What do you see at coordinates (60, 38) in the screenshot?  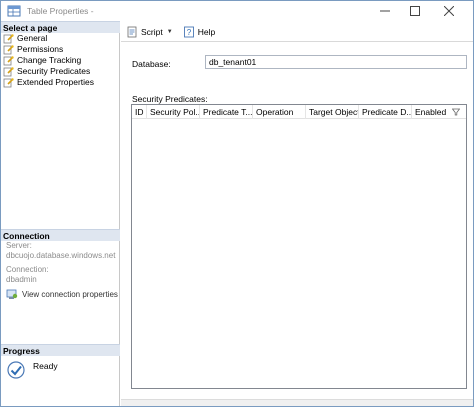 I see `page-item-general: General` at bounding box center [60, 38].